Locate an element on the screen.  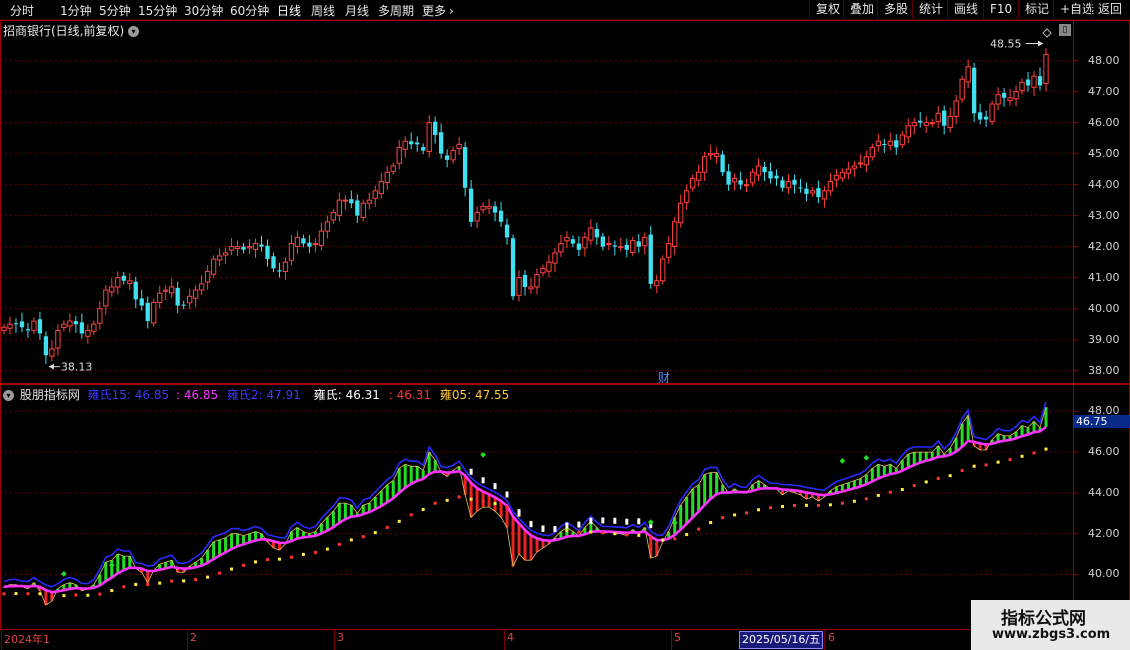
y-tick-label: 48.00 is located at coordinates (1104, 60).